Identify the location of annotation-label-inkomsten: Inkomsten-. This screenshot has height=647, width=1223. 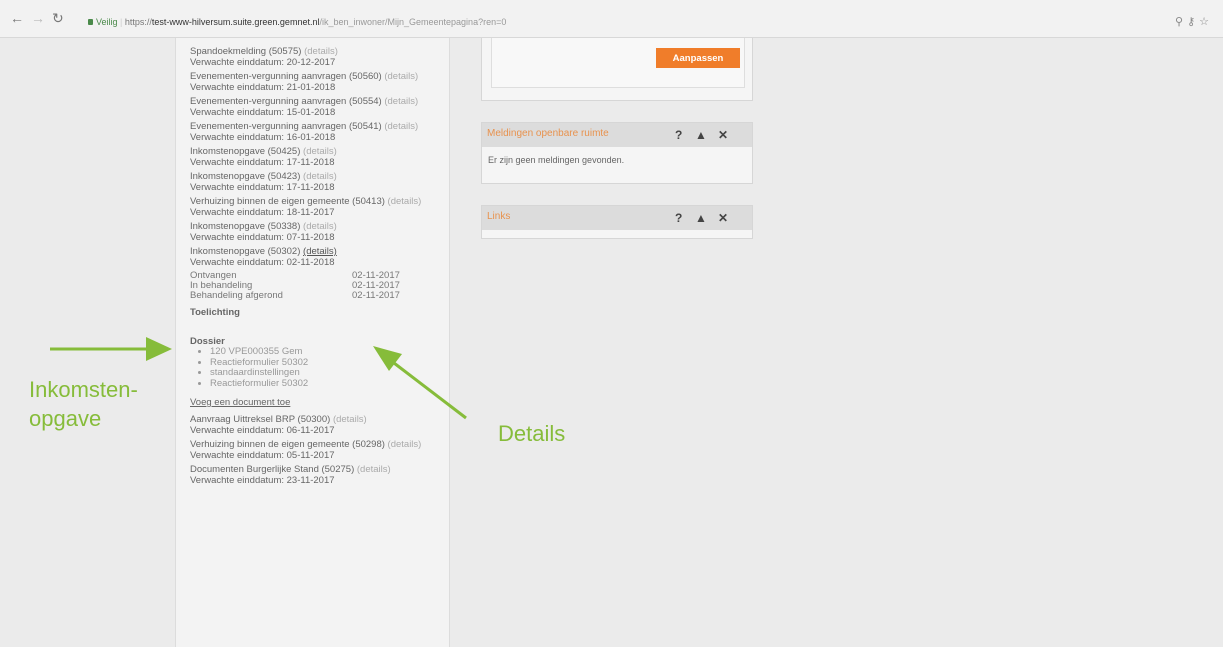
(83, 389).